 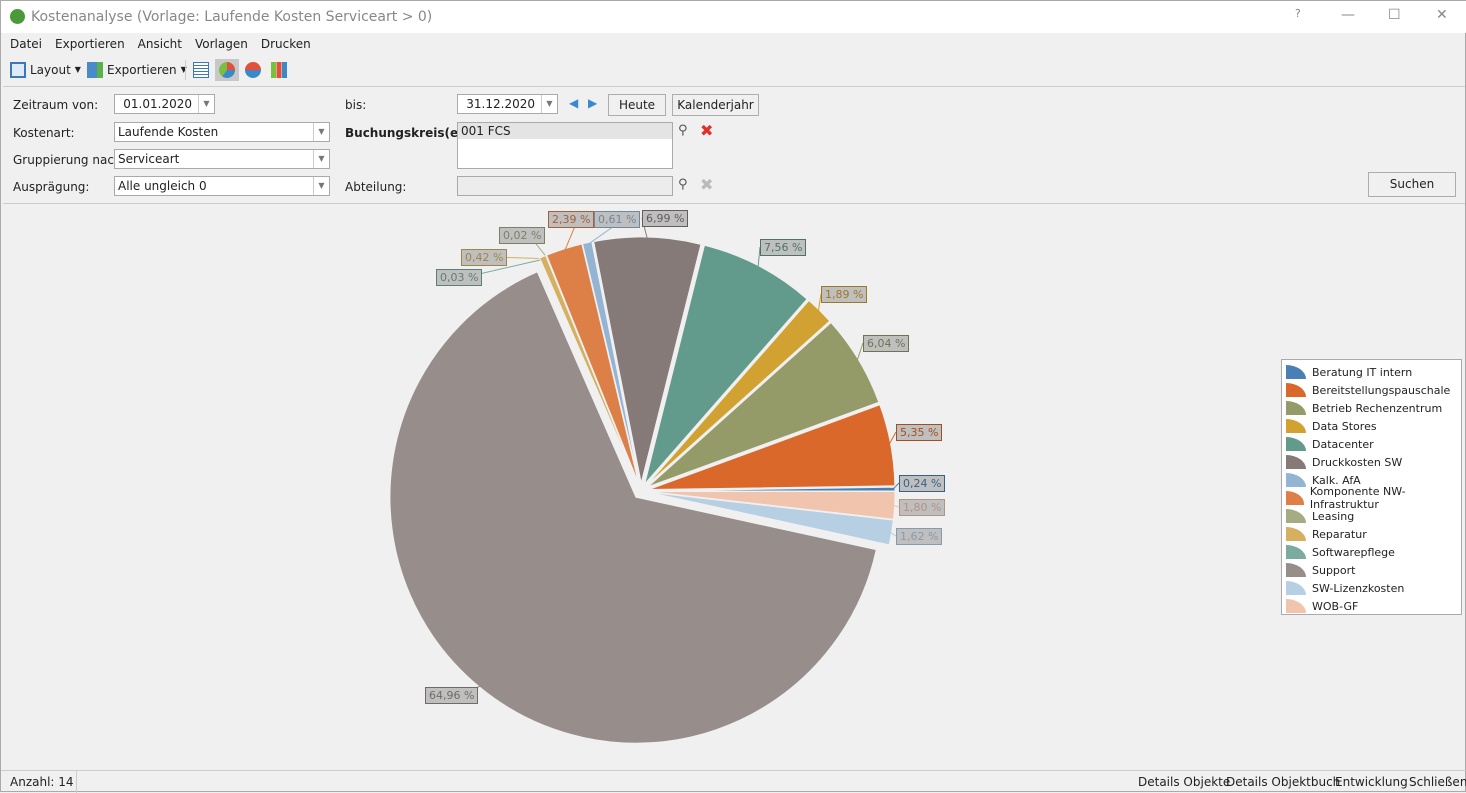 I want to click on slice-label: 2,39 %, so click(x=571, y=219).